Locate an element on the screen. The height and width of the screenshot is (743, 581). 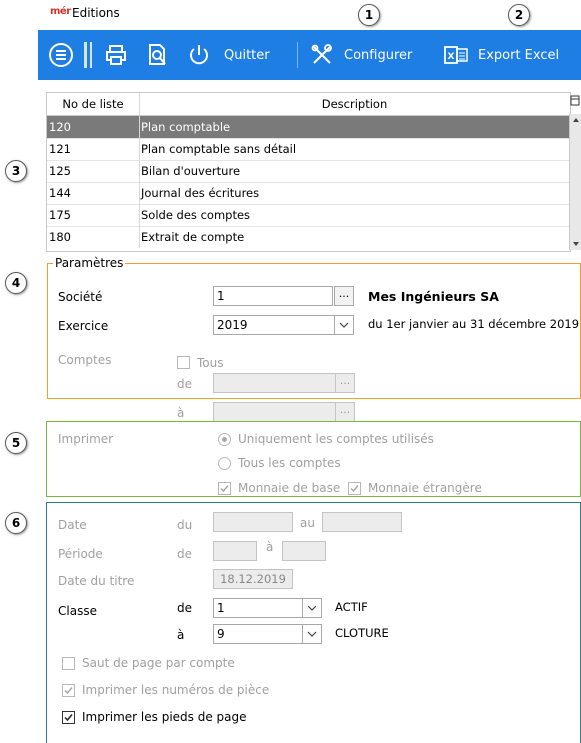
societe-label: Société is located at coordinates (80, 297).